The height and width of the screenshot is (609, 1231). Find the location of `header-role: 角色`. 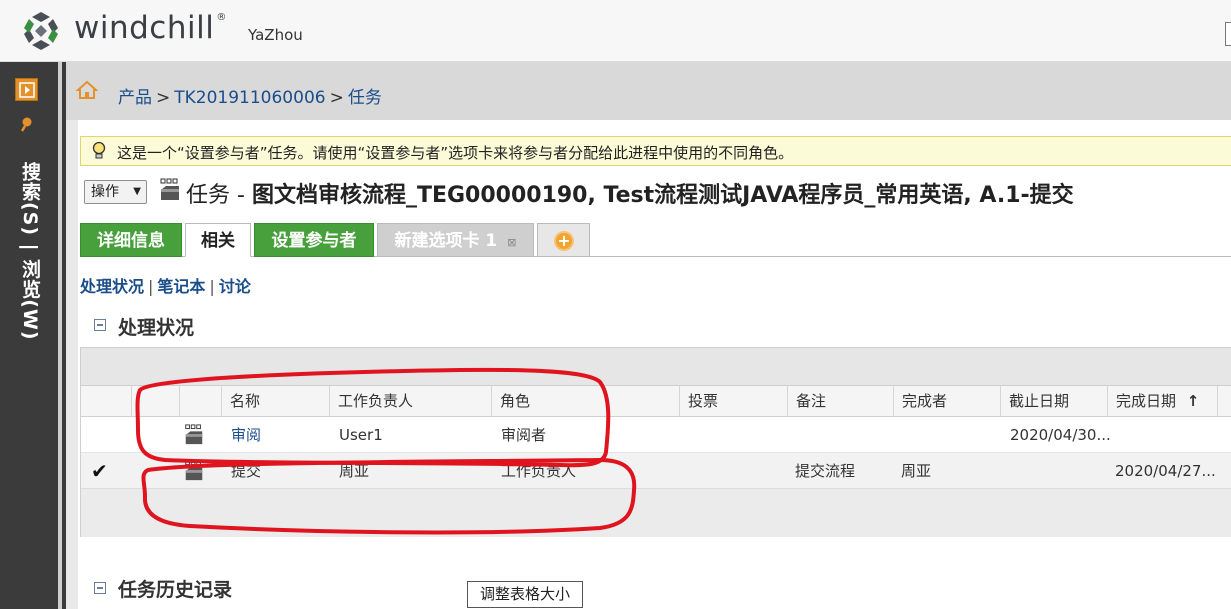

header-role: 角色 is located at coordinates (585, 401).